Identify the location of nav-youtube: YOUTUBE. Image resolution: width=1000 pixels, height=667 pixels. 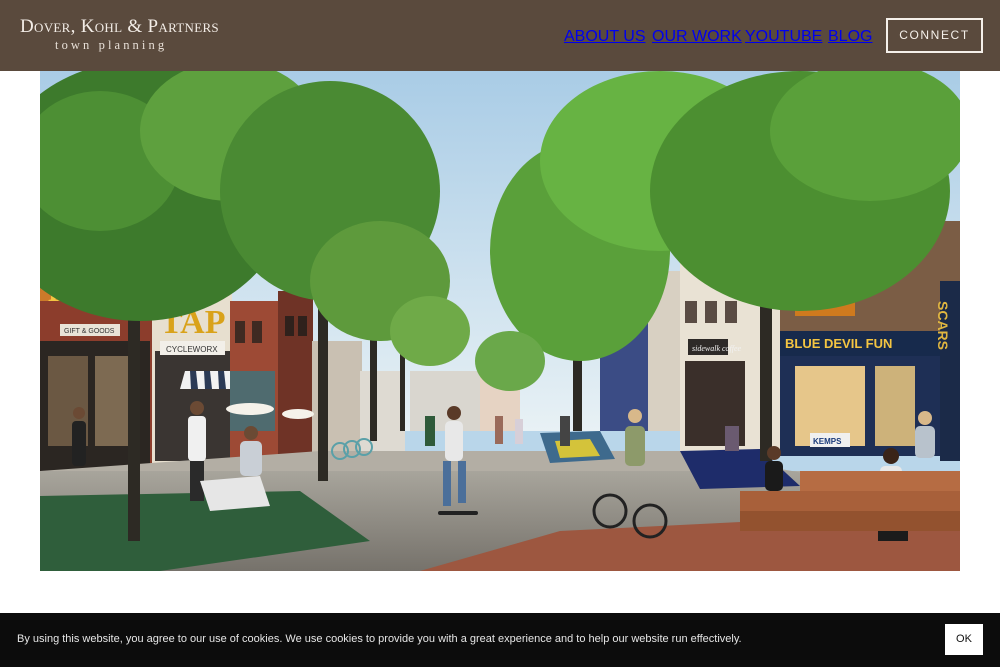
(783, 37).